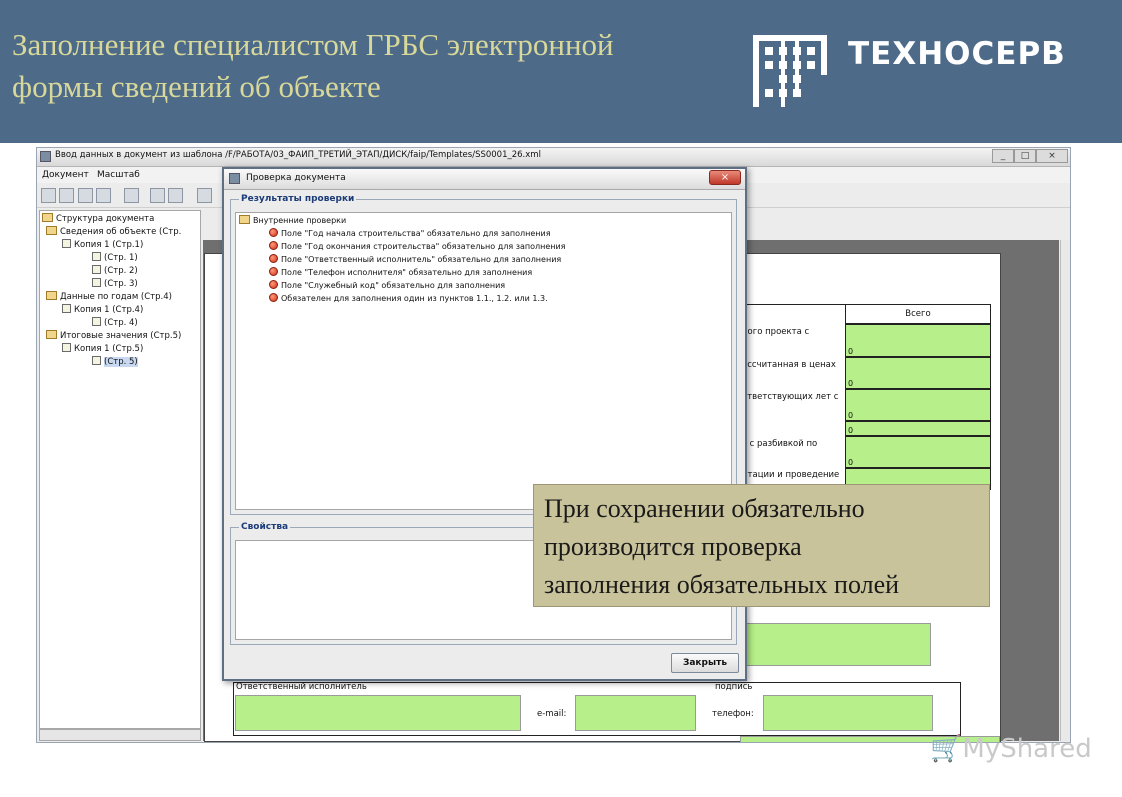 The height and width of the screenshot is (797, 1122). I want to click on tree-node-object-info: Сведения об объекте (Стр., so click(113, 232).